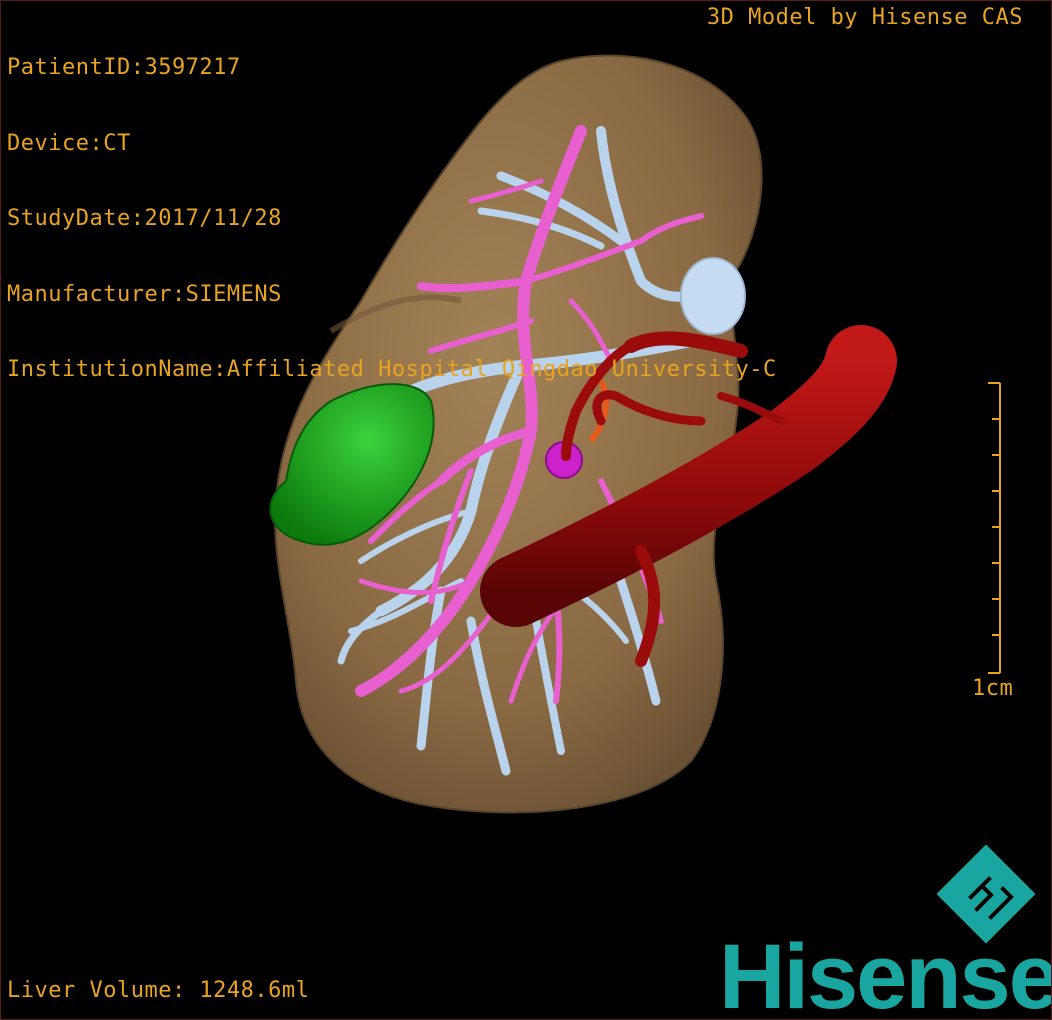 This screenshot has width=1052, height=1020. I want to click on patient-id-text: PatientID:3597217, so click(124, 67).